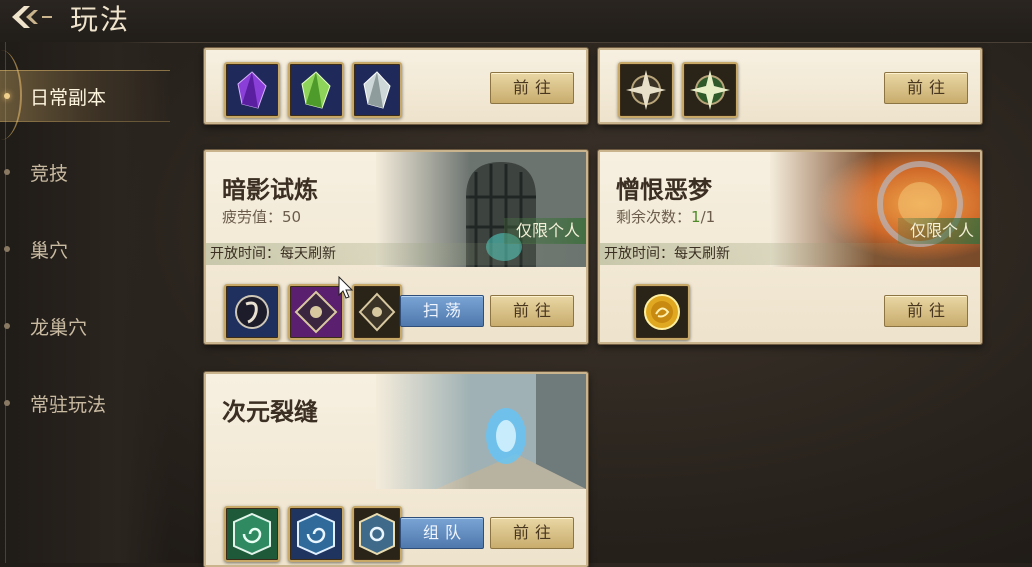 This screenshot has height=567, width=1032. Describe the element at coordinates (252, 217) in the screenshot. I see `fatigue-label: 疲劳值：` at that location.